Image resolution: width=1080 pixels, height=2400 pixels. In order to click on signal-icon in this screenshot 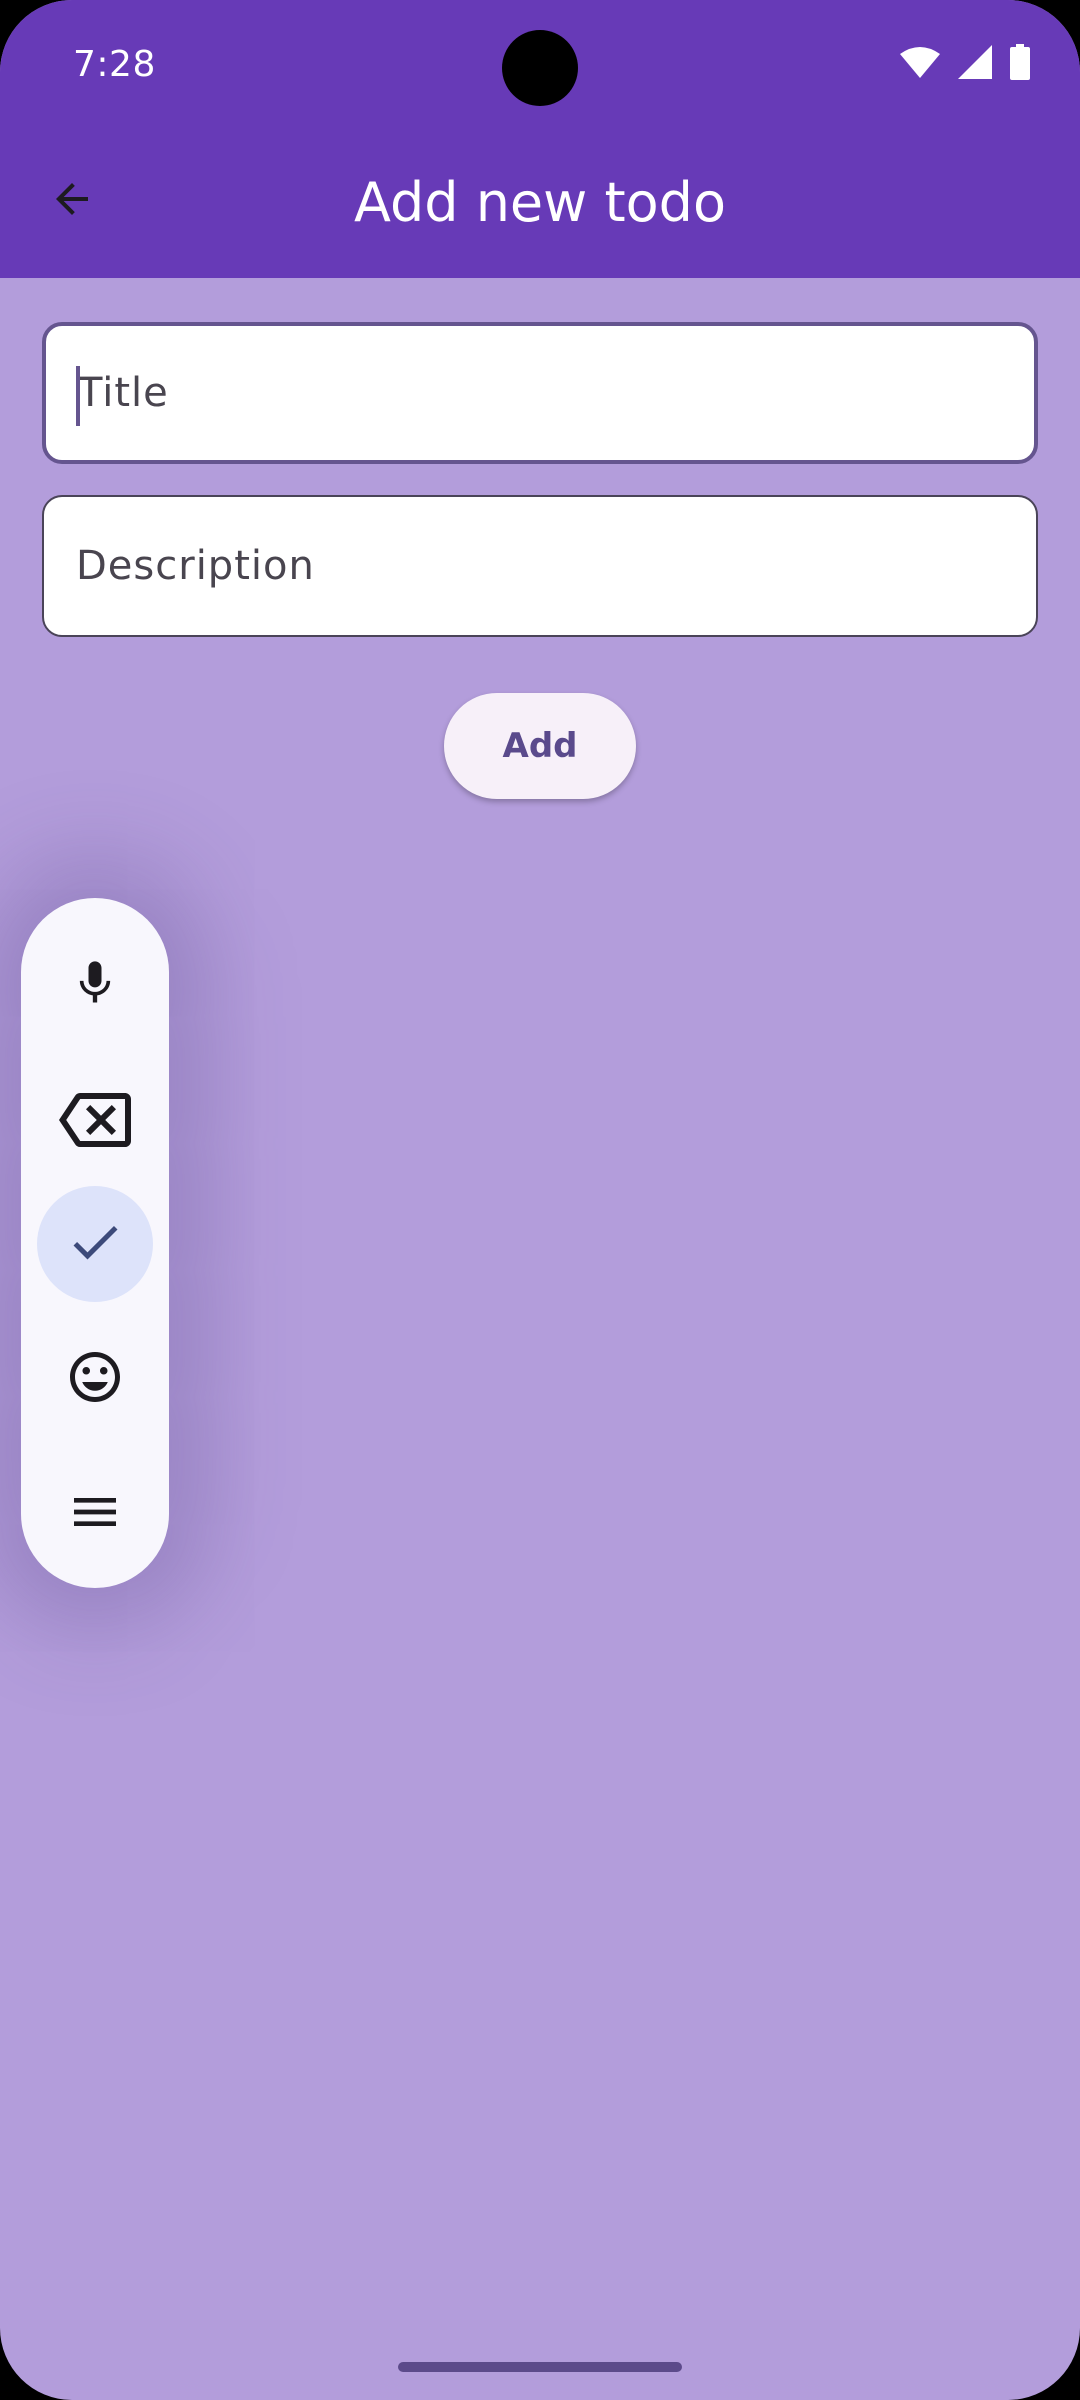, I will do `click(975, 62)`.